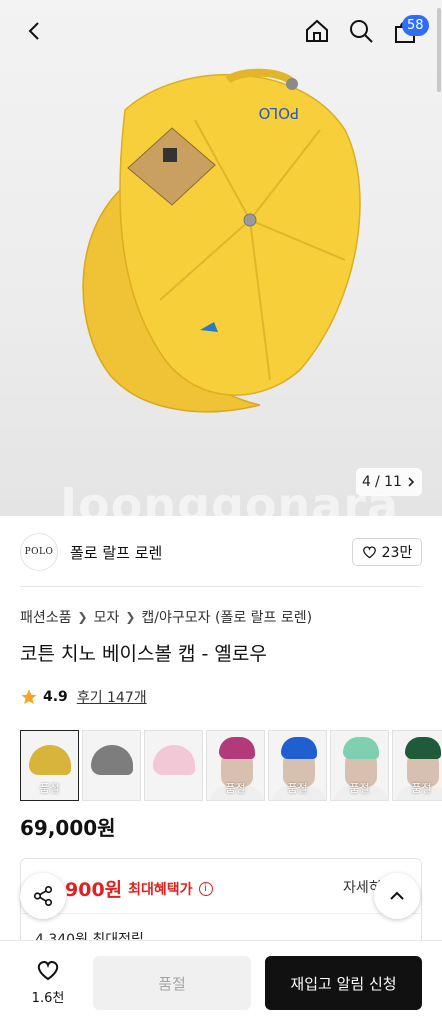 The height and width of the screenshot is (1024, 442). I want to click on star-icon, so click(29, 697).